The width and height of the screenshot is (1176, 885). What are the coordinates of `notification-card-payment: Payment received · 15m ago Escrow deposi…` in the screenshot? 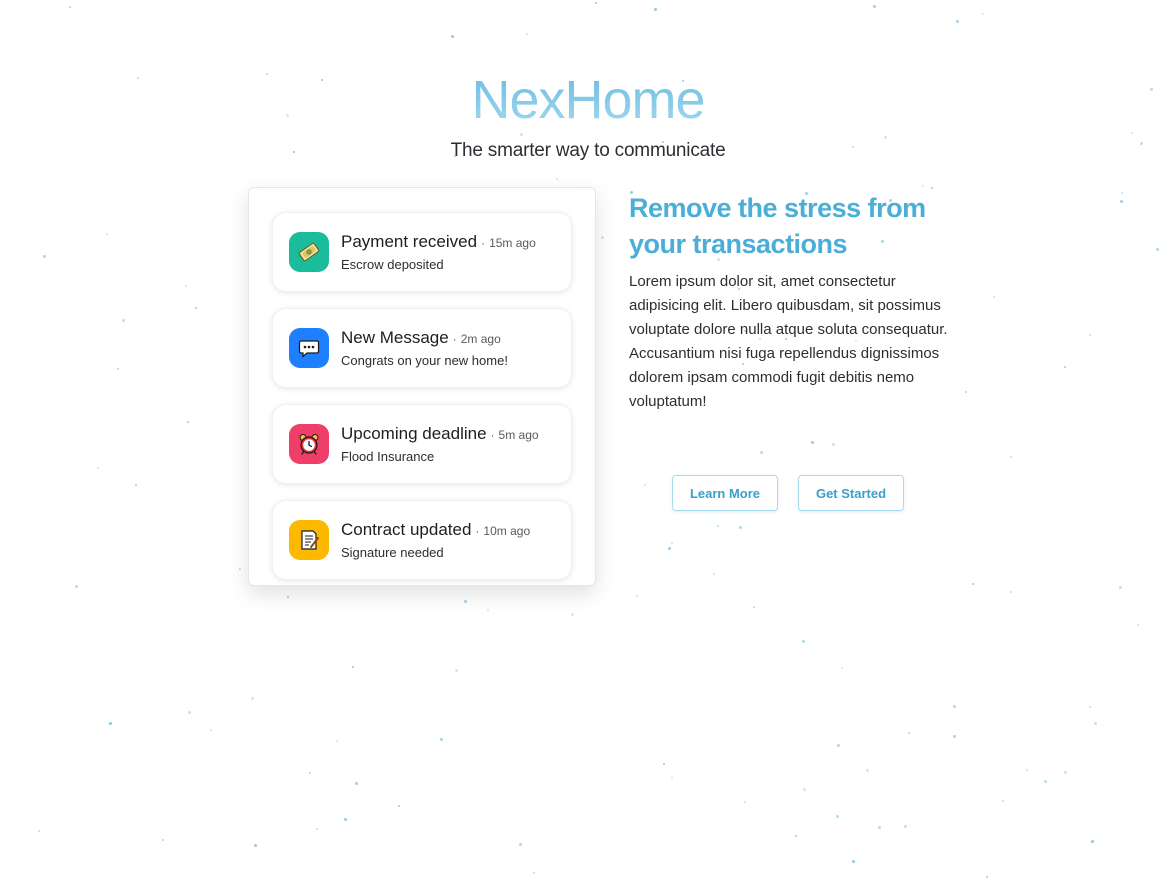 It's located at (422, 252).